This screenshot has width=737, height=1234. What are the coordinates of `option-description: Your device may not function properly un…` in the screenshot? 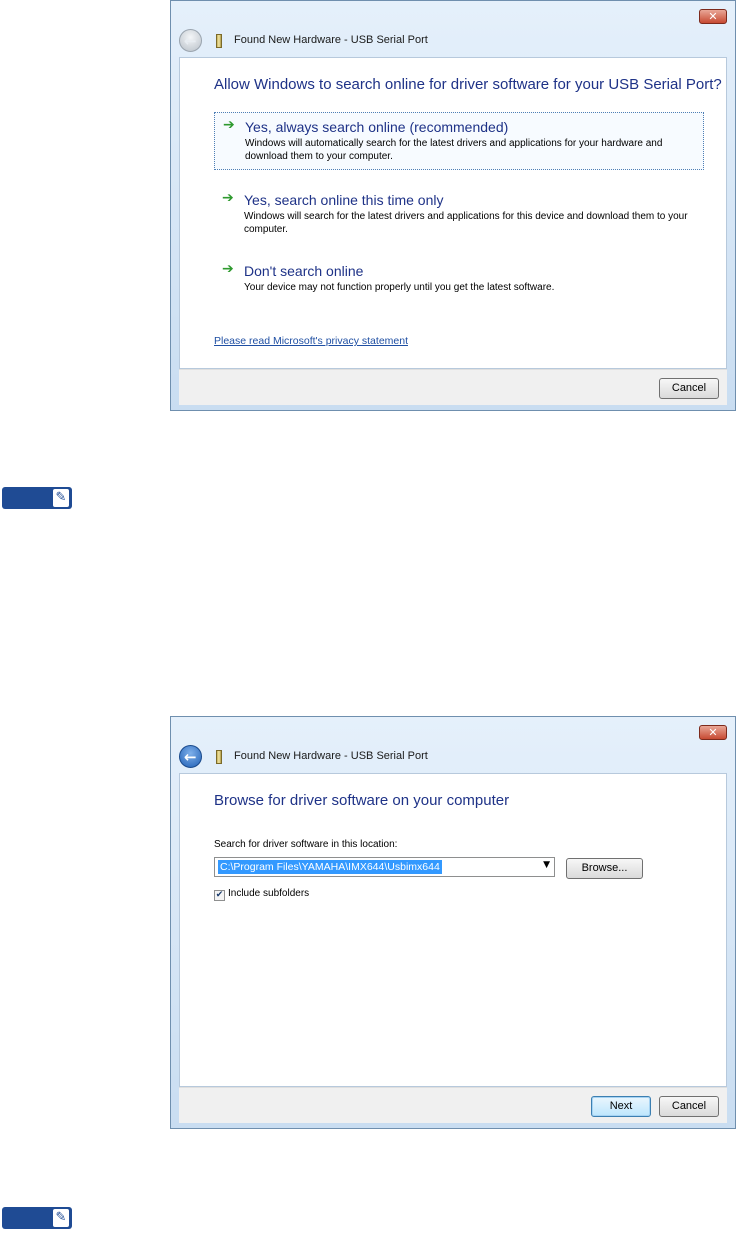 It's located at (399, 287).